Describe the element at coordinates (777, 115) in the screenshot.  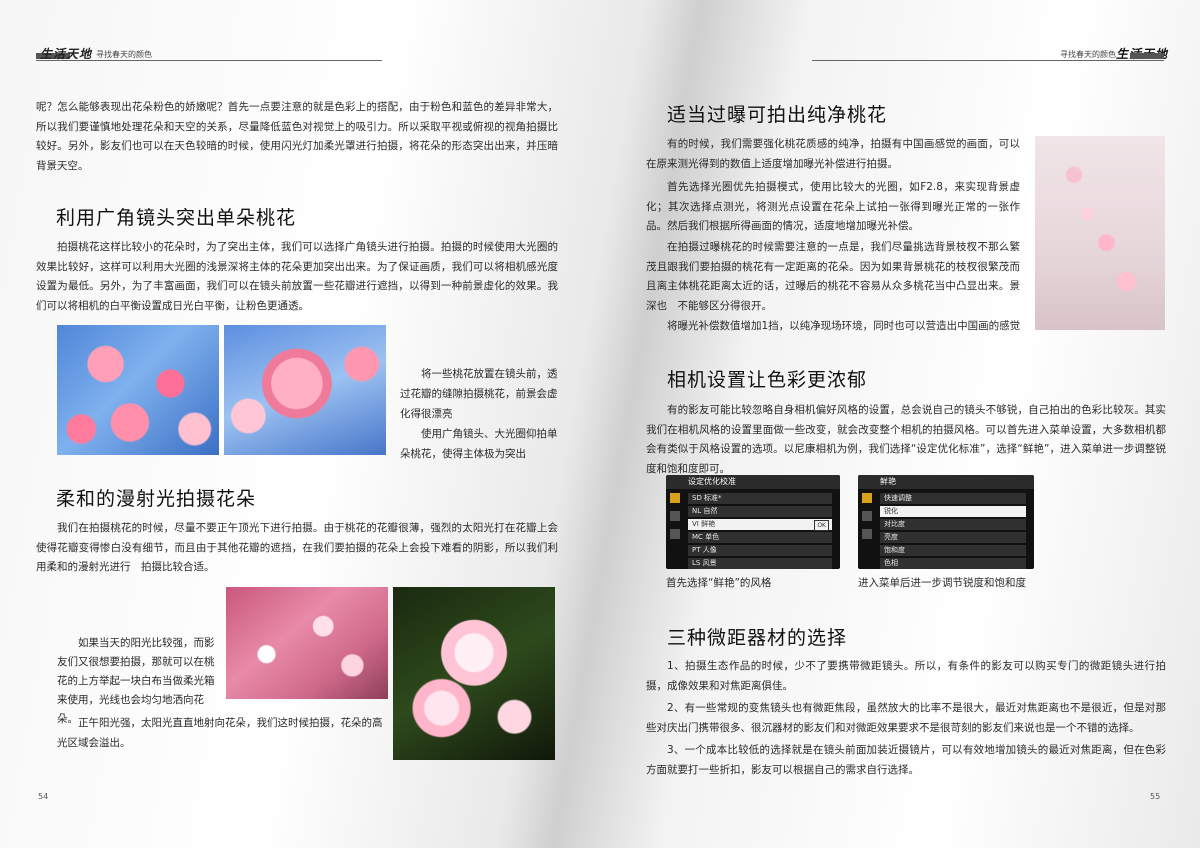
I see `section-title-overexposure: 适当过曝可拍出纯净桃花` at that location.